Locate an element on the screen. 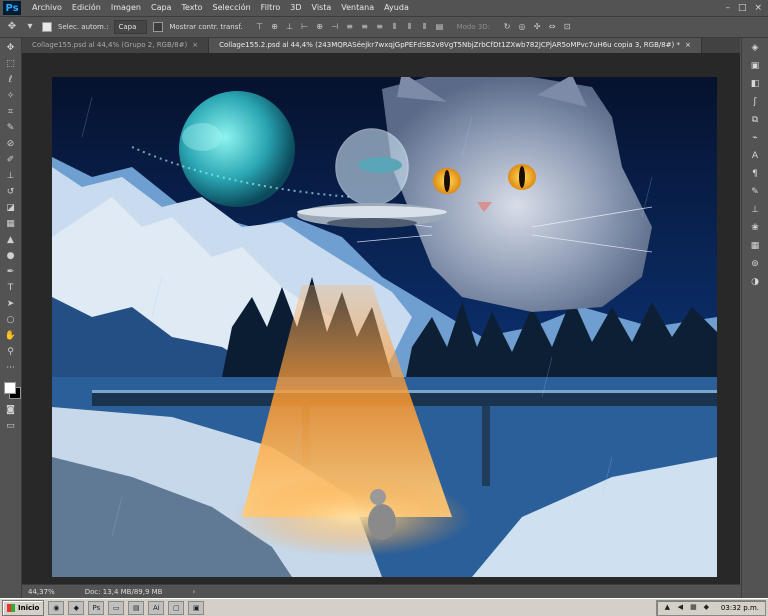 The width and height of the screenshot is (768, 616). move-icon: ✥ is located at coordinates (11, 48).